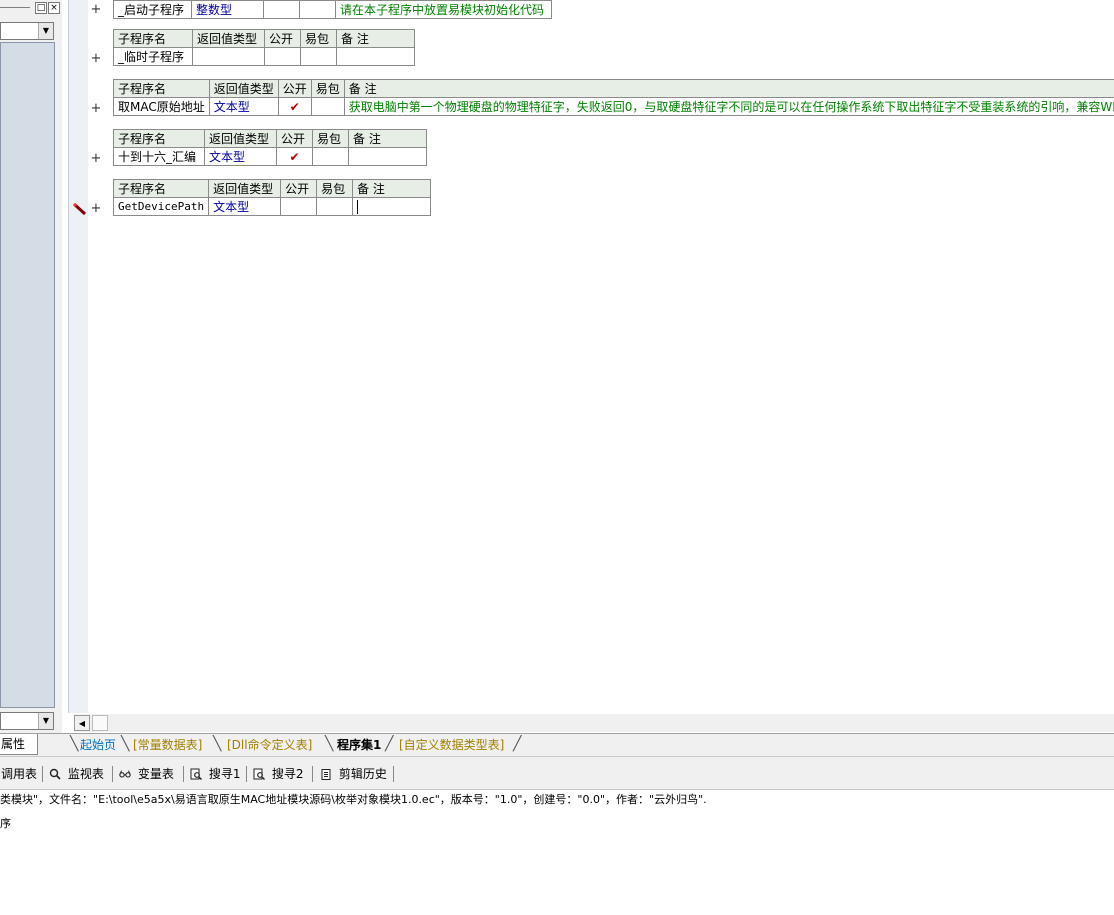 This screenshot has width=1114, height=915. Describe the element at coordinates (79, 209) in the screenshot. I see `edit-pencil-icon` at that location.